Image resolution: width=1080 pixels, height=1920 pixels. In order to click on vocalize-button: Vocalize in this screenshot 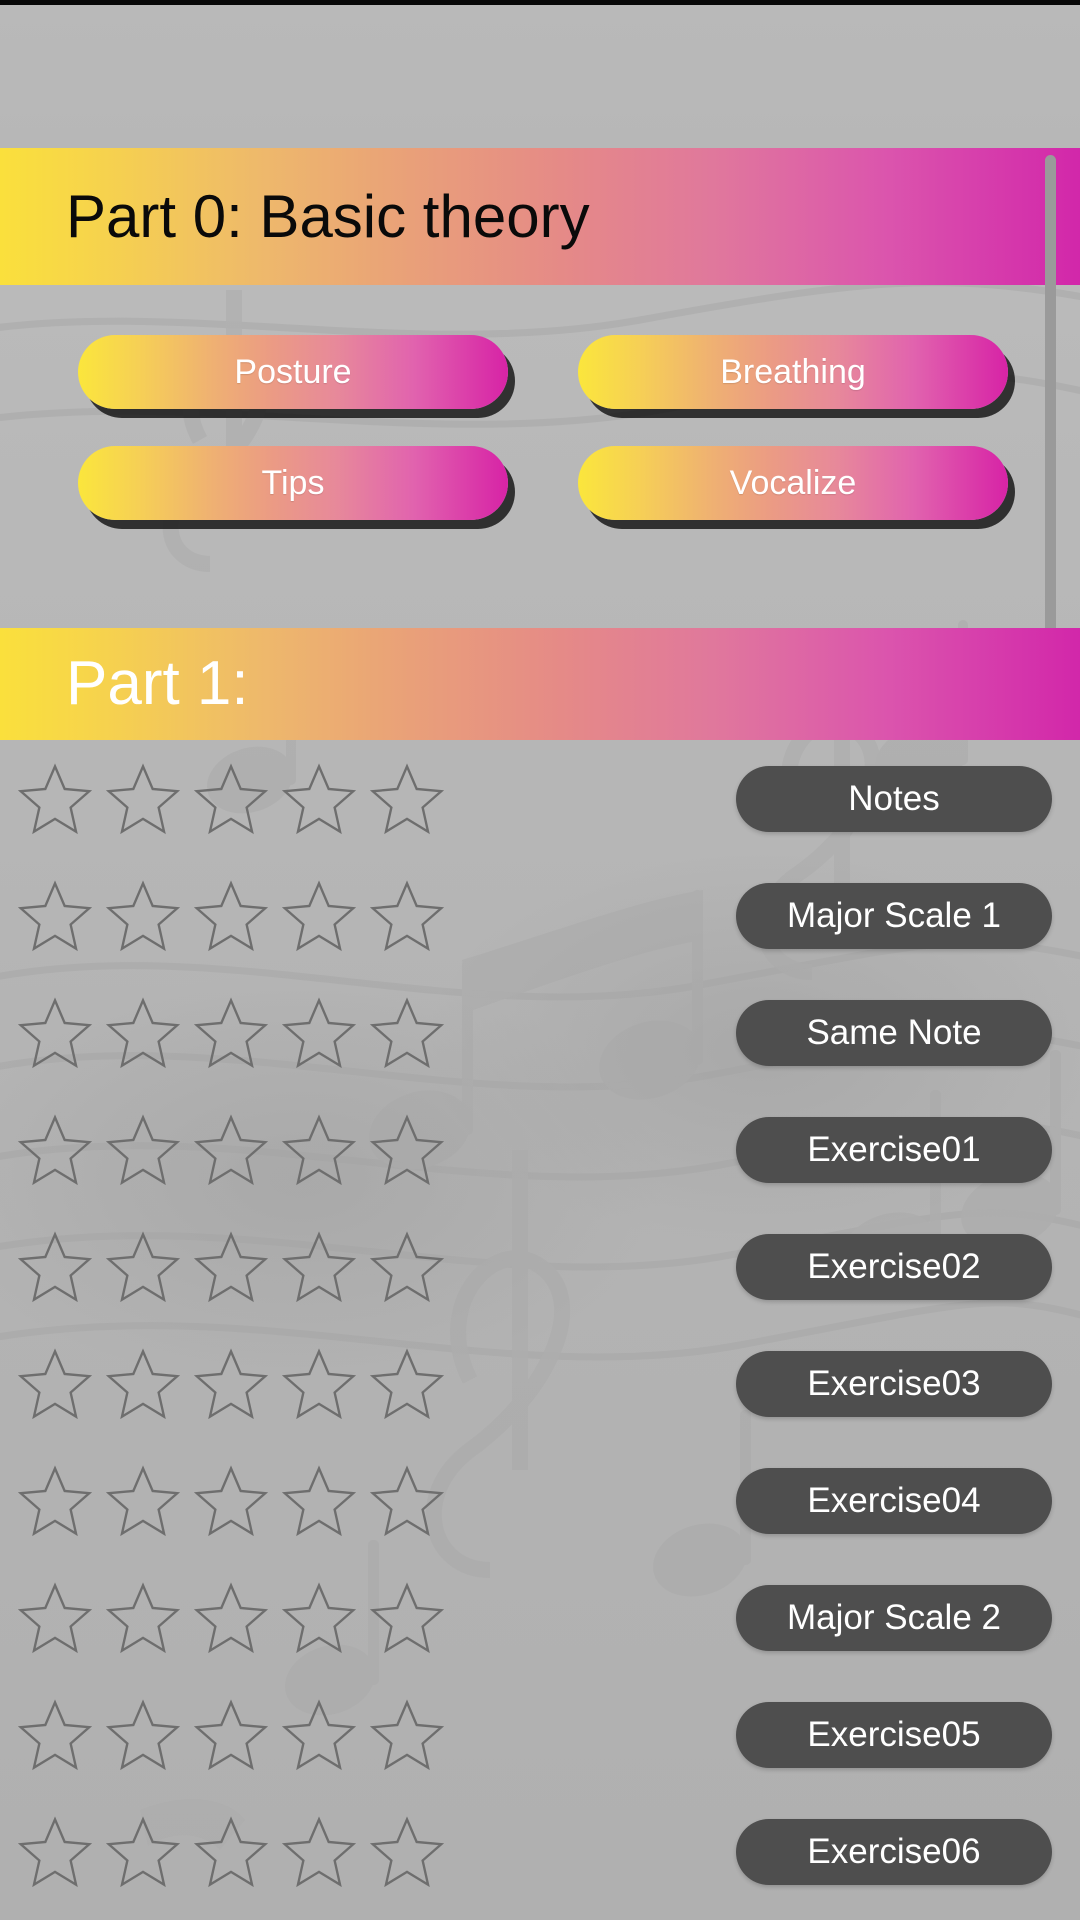, I will do `click(793, 483)`.